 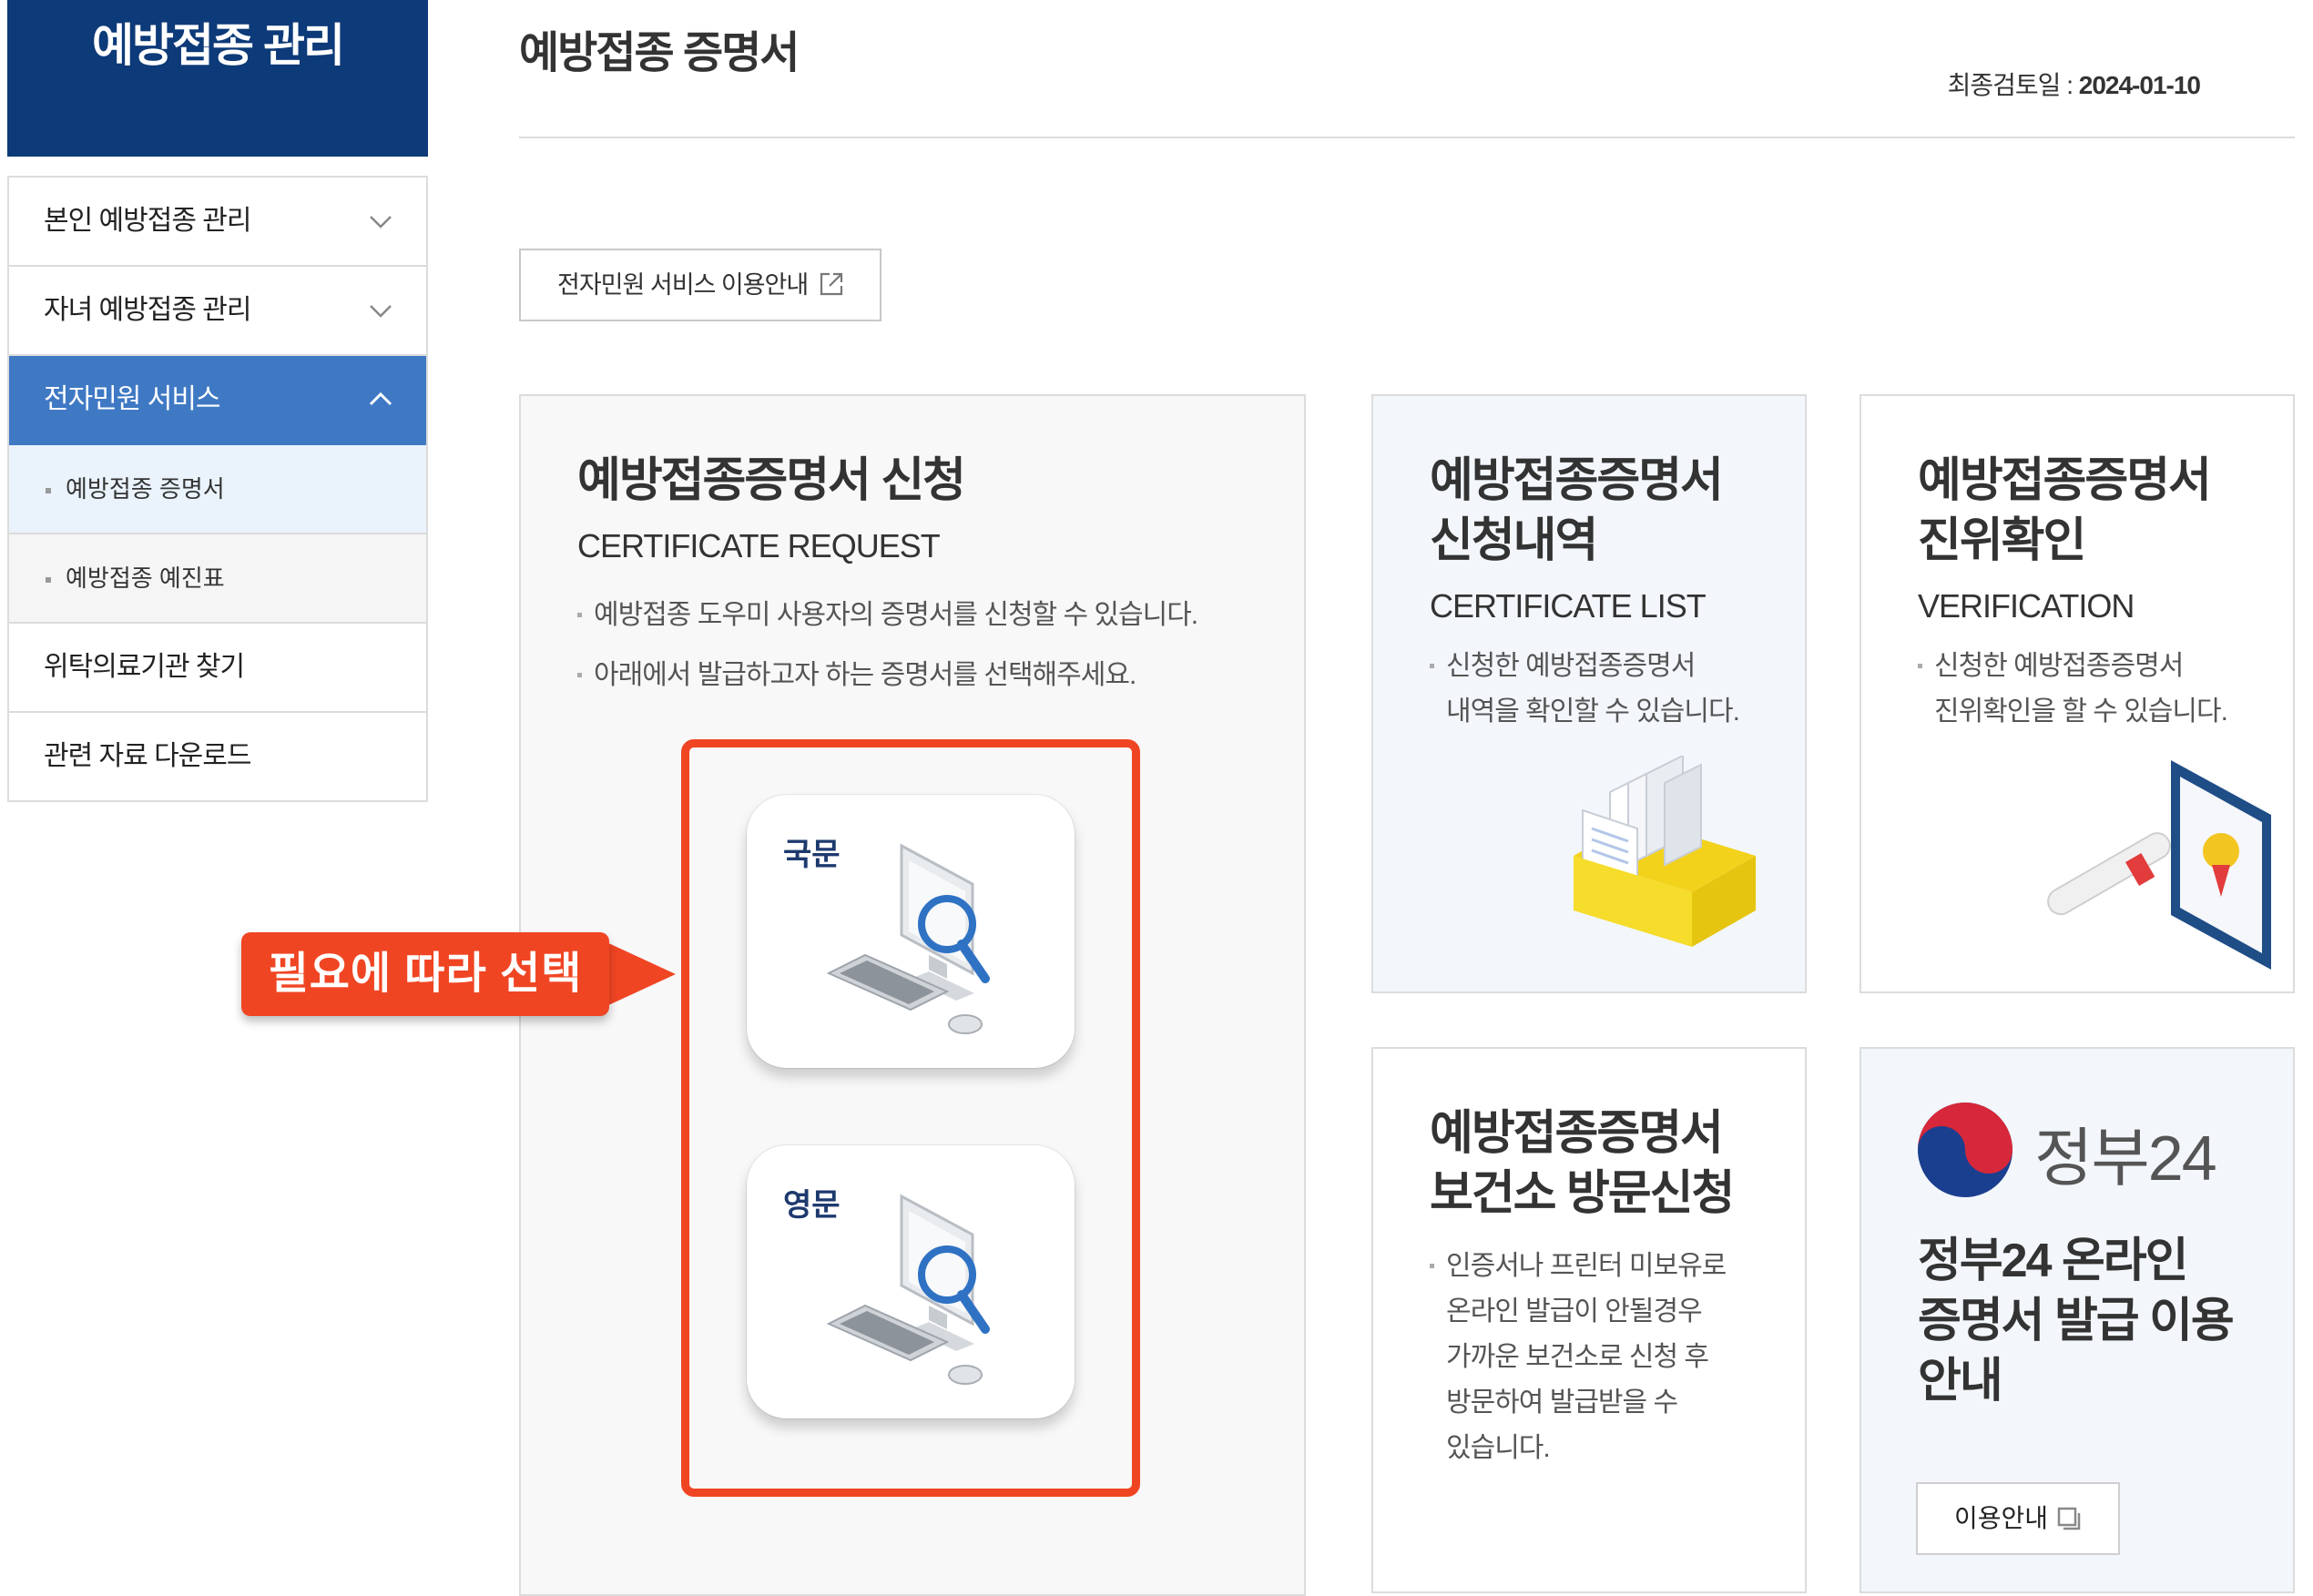 I want to click on sidebar-item-child-vaccination: 자녀 예방접종 관리, so click(x=218, y=311).